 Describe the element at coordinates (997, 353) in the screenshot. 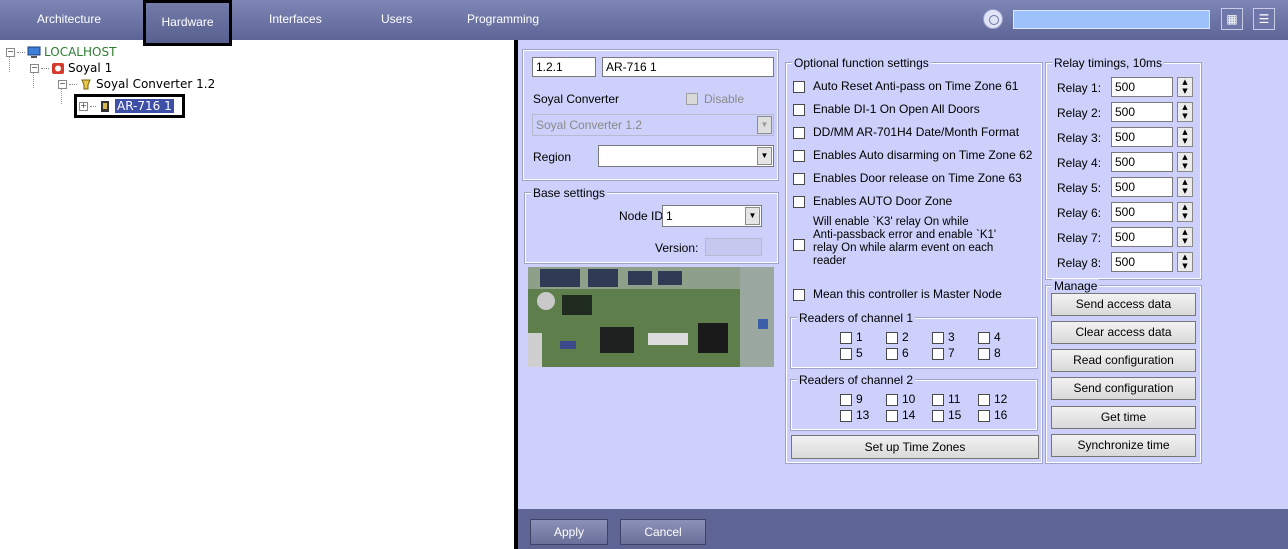

I see `reader-8-label: 8` at that location.